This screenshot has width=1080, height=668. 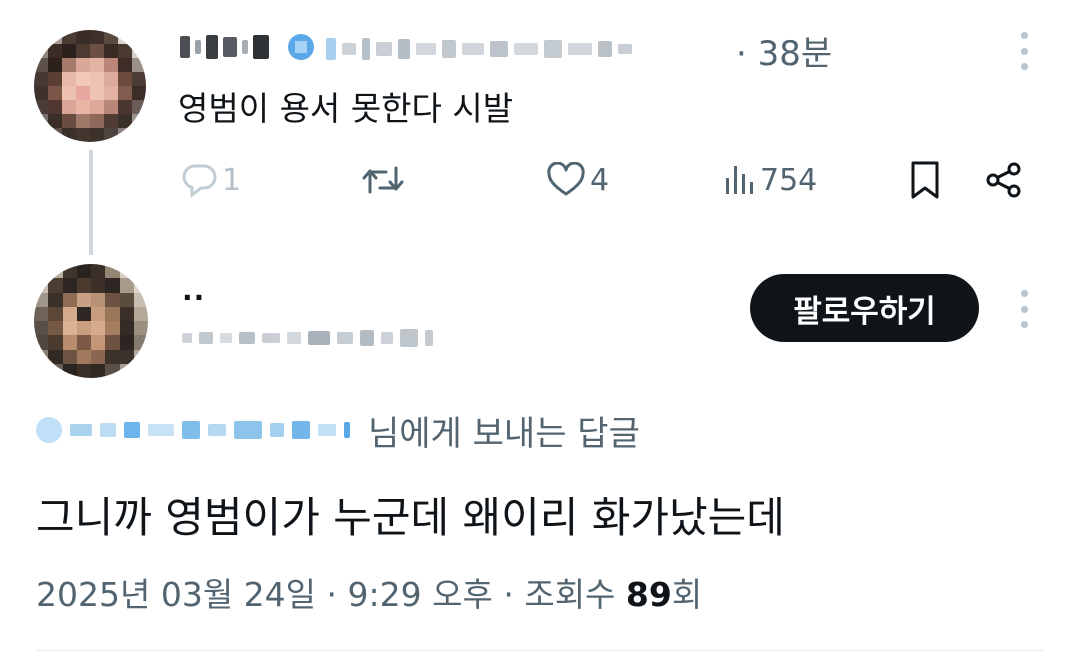 What do you see at coordinates (789, 180) in the screenshot?
I see `view-count: 754` at bounding box center [789, 180].